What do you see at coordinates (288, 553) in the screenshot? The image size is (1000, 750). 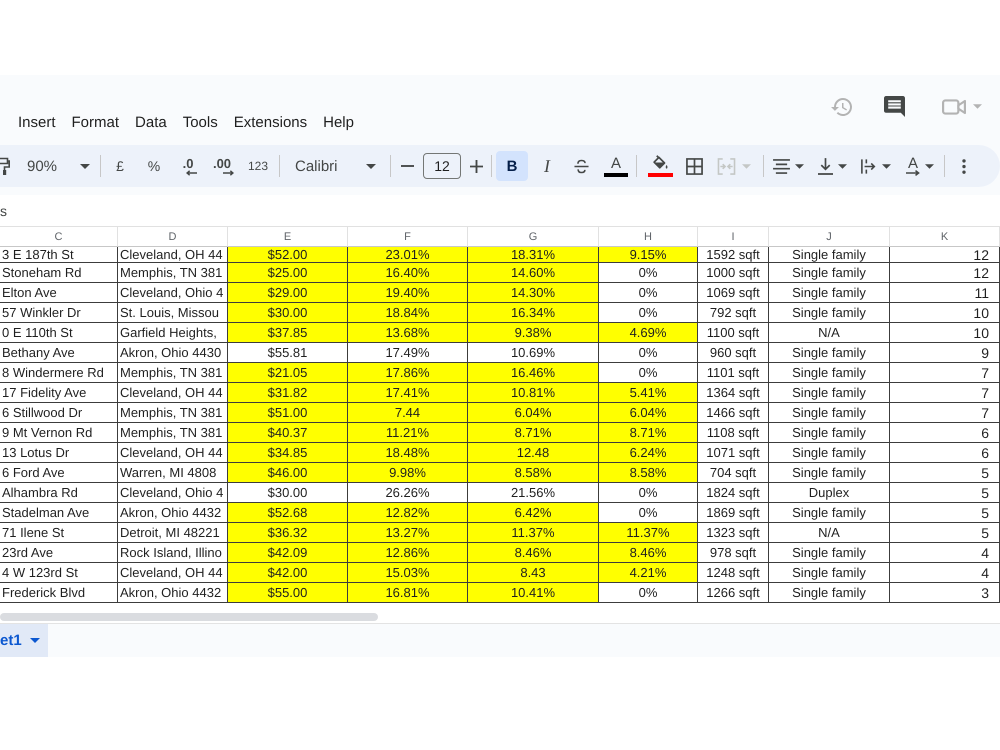 I see `sheet-cell: $42.09` at bounding box center [288, 553].